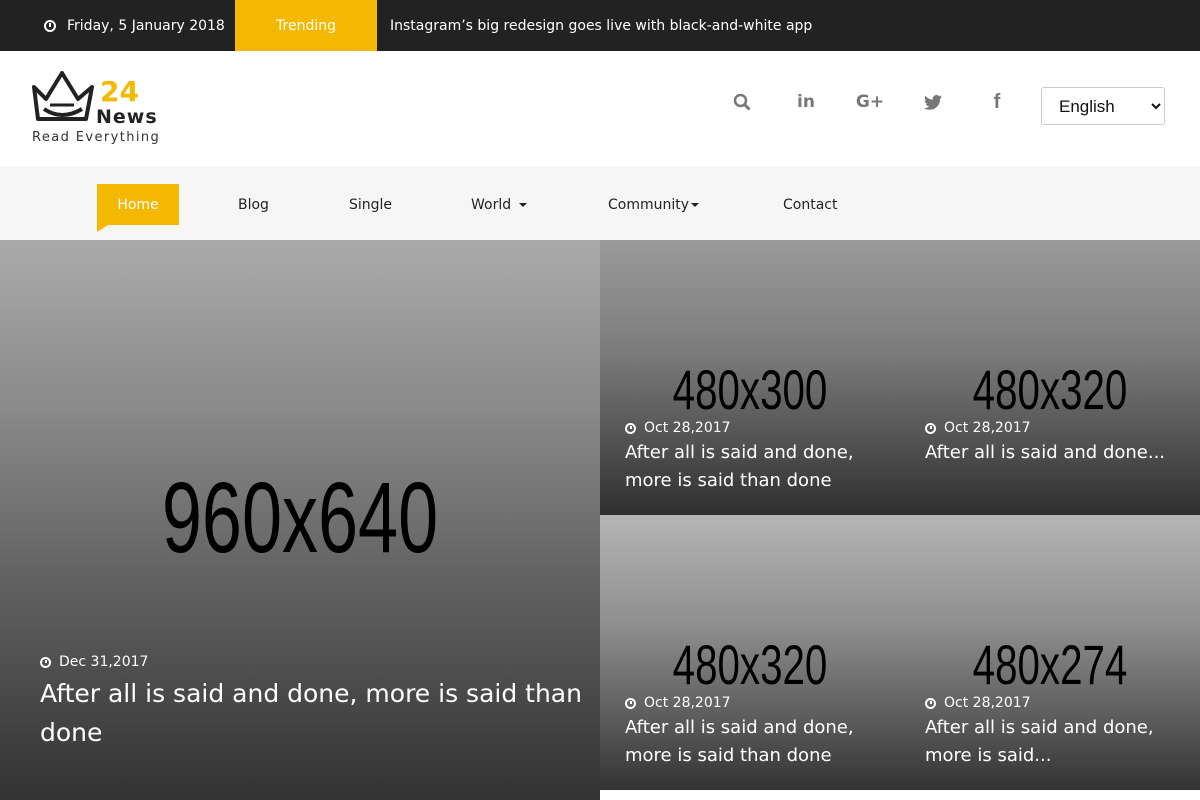  Describe the element at coordinates (1103, 106) in the screenshot. I see `language-select: English` at that location.